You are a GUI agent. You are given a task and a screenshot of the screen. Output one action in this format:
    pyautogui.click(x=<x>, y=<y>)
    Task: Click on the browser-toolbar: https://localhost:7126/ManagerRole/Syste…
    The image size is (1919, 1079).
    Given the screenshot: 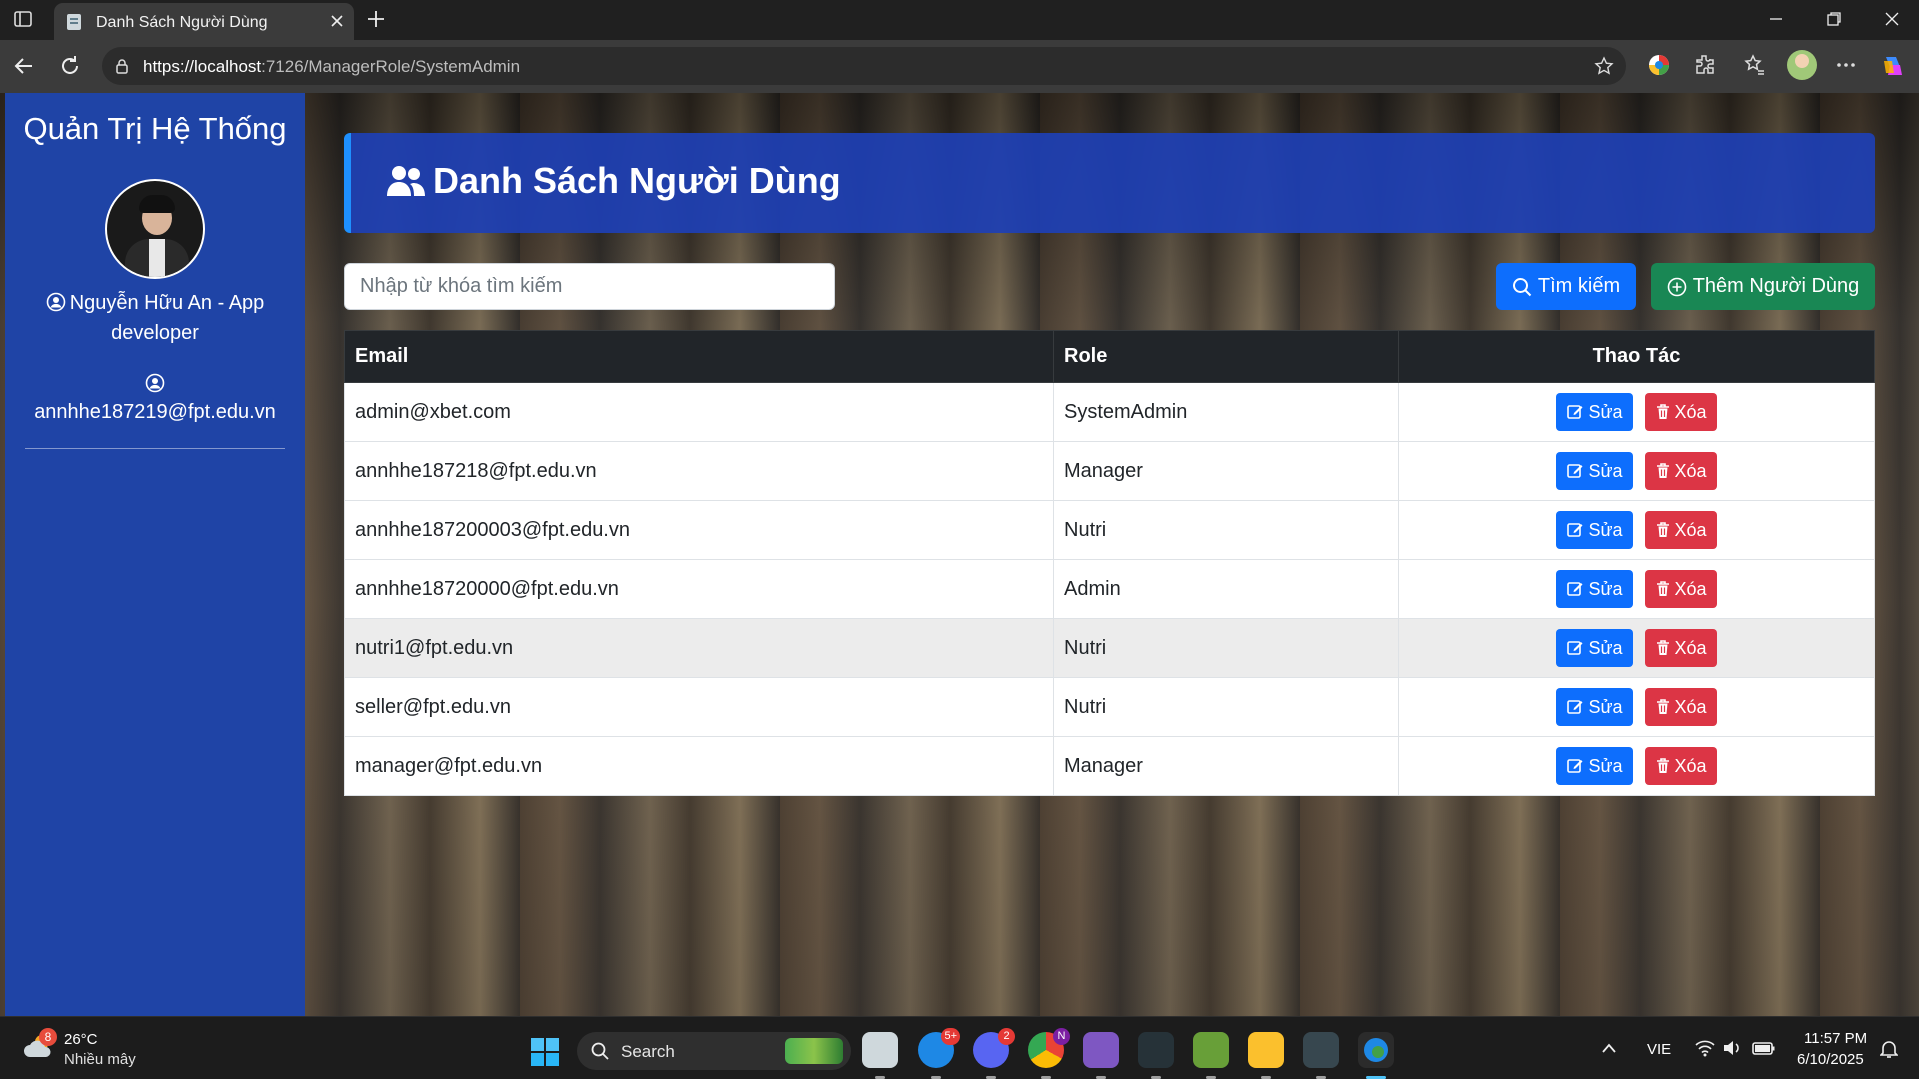 What is the action you would take?
    pyautogui.click(x=959, y=66)
    